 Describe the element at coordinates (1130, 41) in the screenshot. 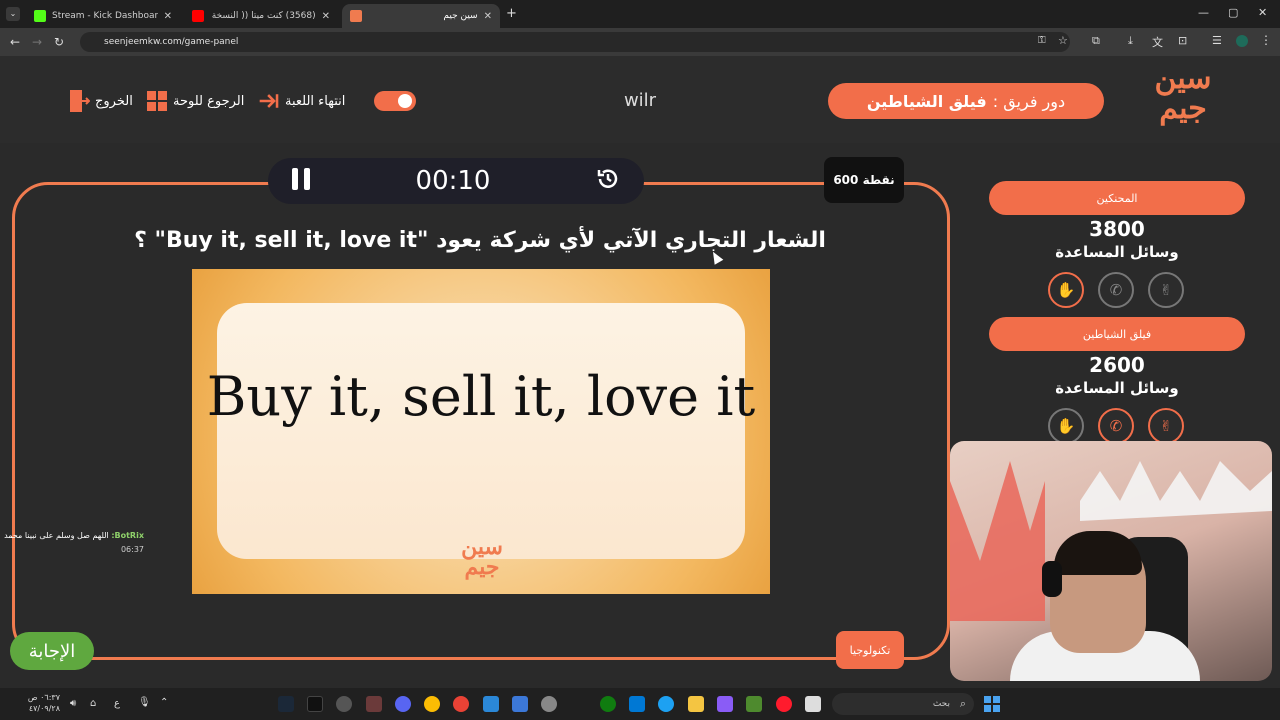

I see `download-icon: ⤓` at that location.